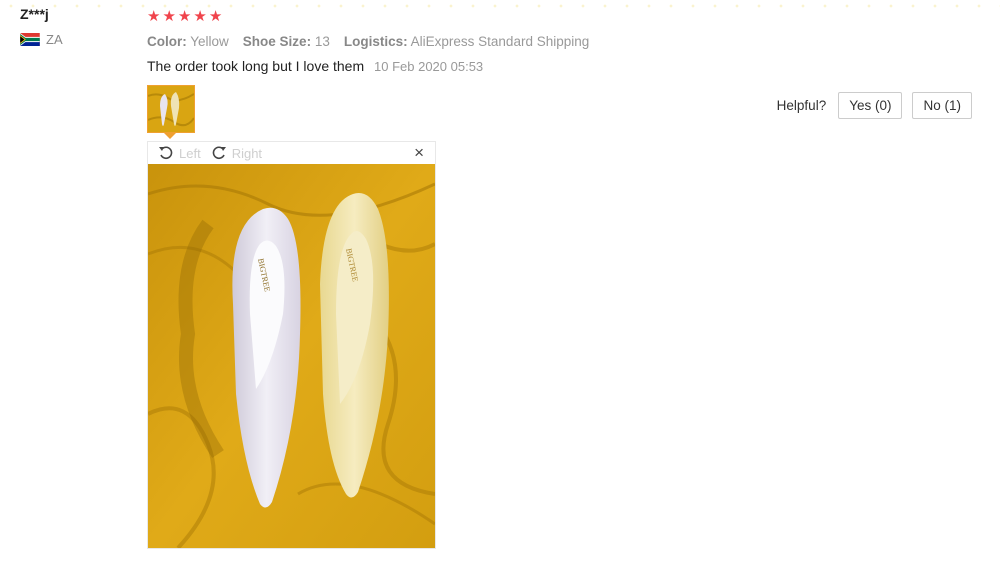  What do you see at coordinates (322, 41) in the screenshot?
I see `attr-value: 13` at bounding box center [322, 41].